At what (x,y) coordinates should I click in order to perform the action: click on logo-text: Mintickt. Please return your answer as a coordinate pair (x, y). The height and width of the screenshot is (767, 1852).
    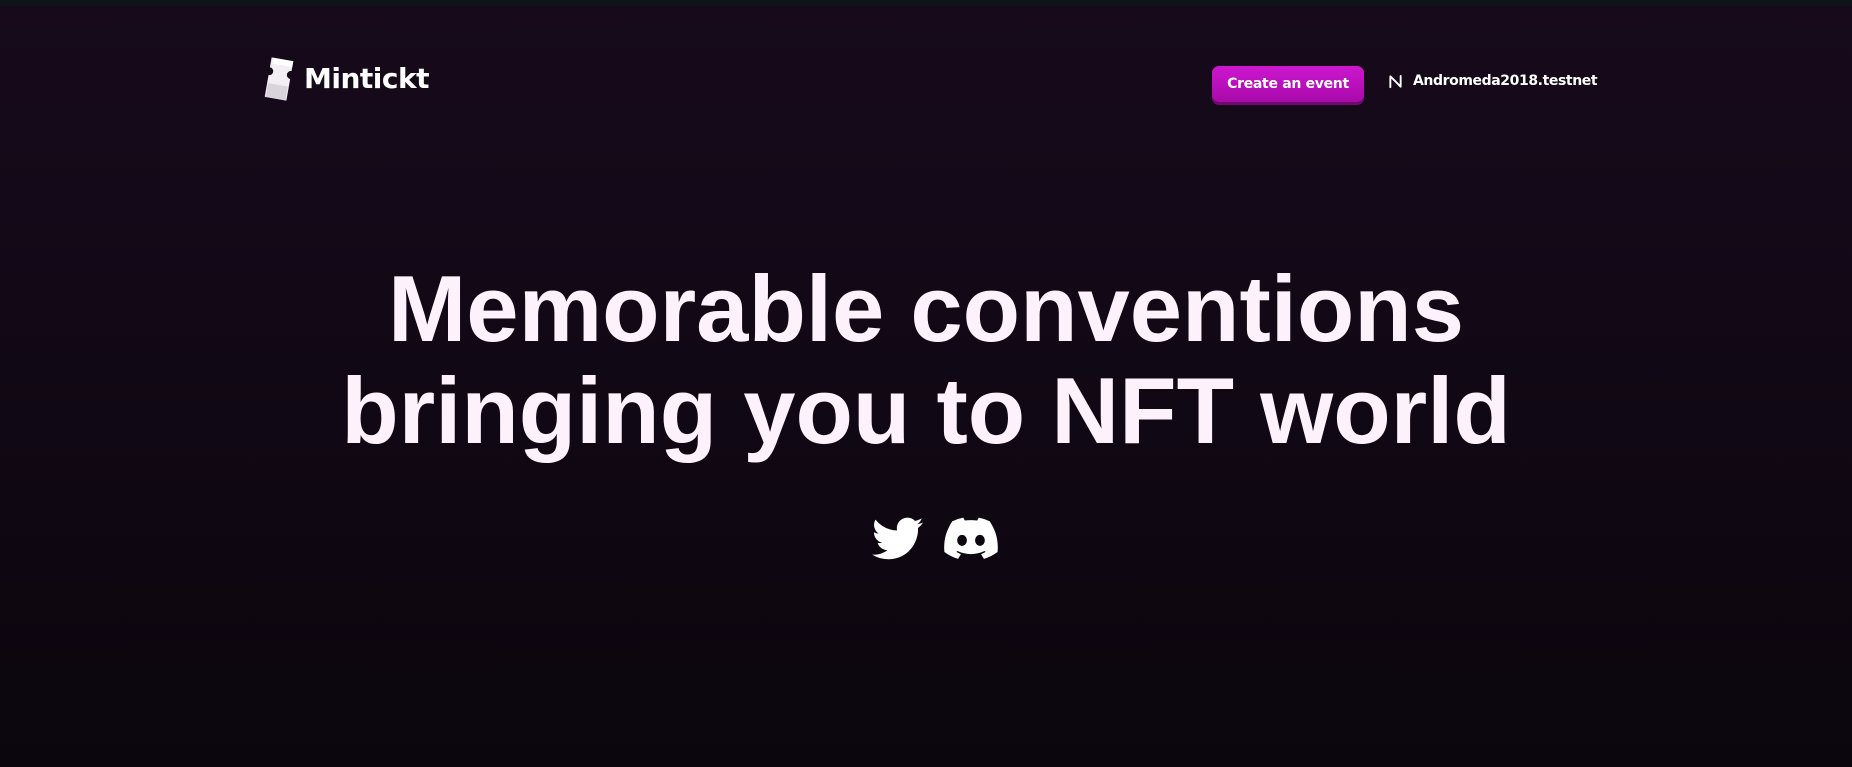
    Looking at the image, I should click on (366, 78).